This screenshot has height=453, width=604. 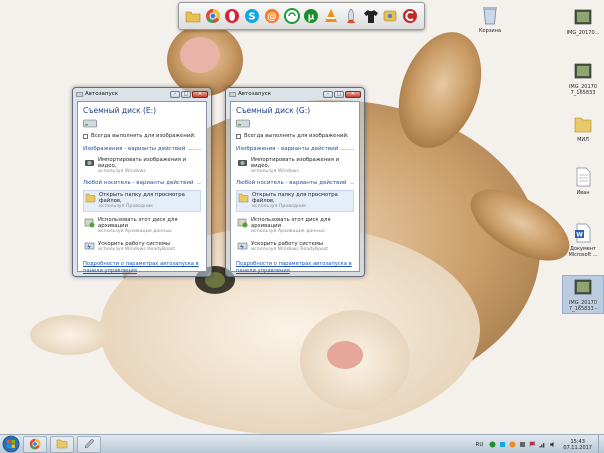 I want to click on pen-icon, so click(x=89, y=443).